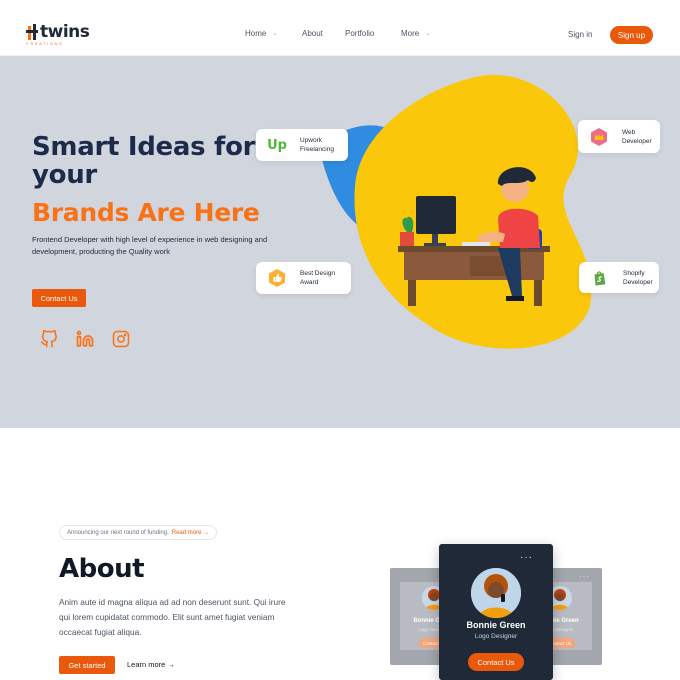 This screenshot has height=680, width=680. What do you see at coordinates (580, 34) in the screenshot?
I see `signin-link: Sign in` at bounding box center [580, 34].